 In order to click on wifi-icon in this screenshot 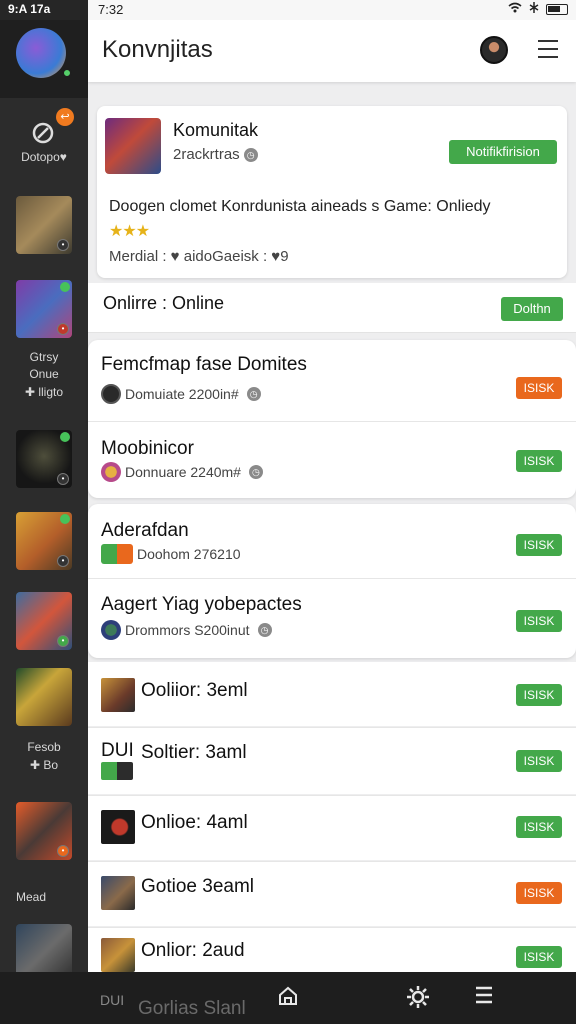, I will do `click(515, 9)`.